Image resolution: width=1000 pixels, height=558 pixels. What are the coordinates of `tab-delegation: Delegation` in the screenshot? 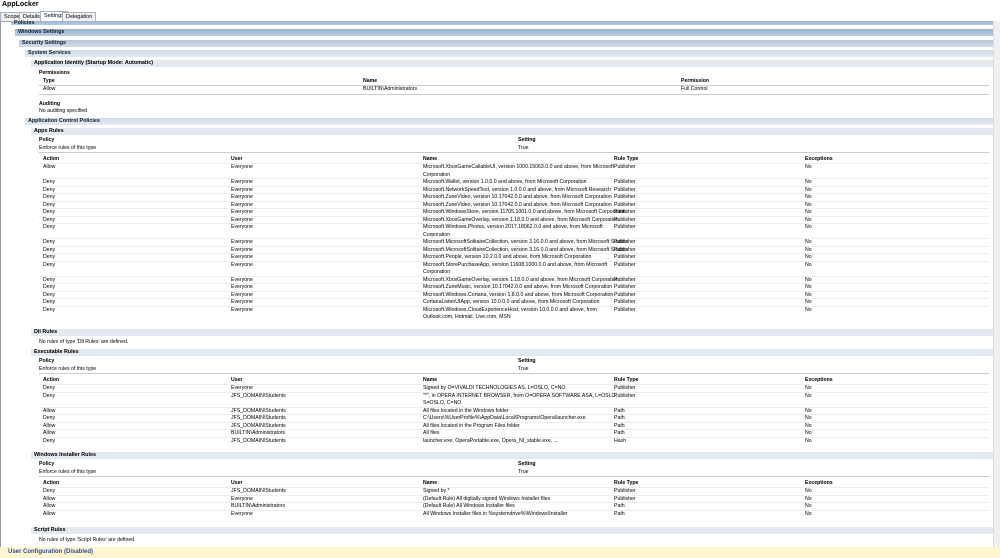 It's located at (79, 16).